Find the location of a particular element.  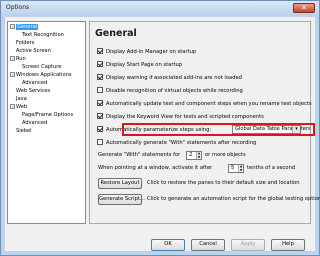

restore-layout-button: Restore Layout is located at coordinates (120, 183).